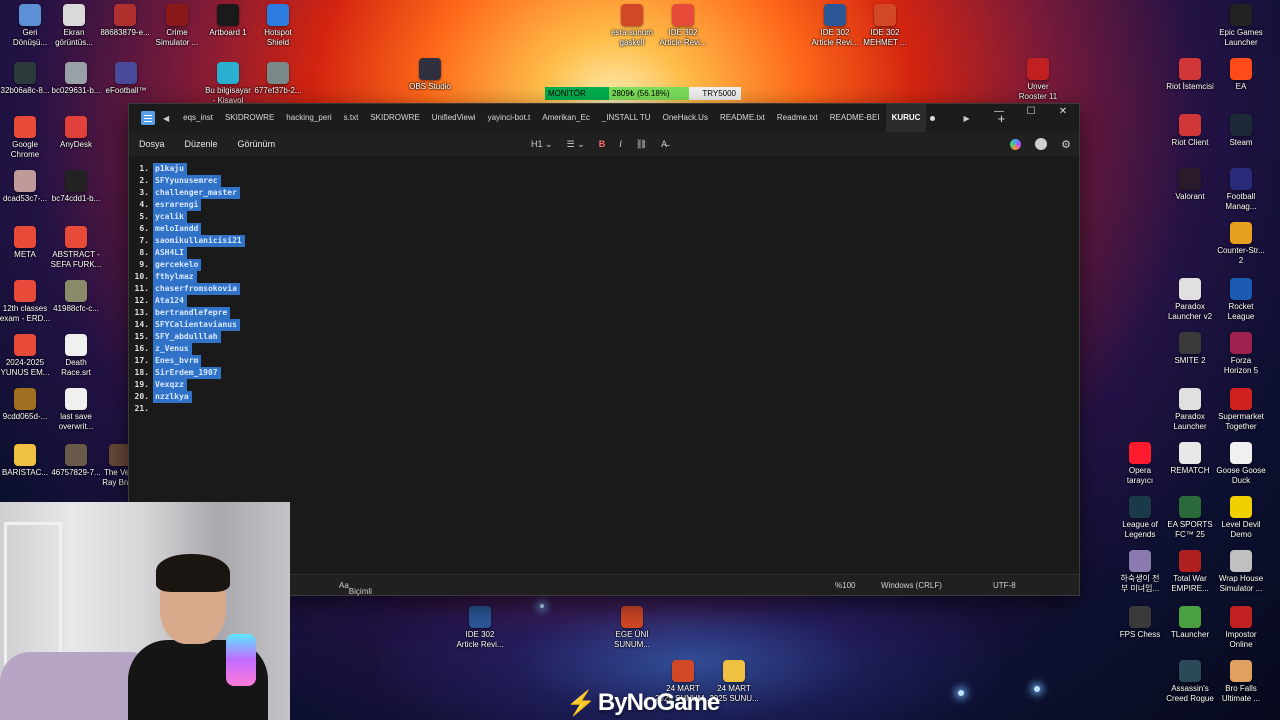 The image size is (1280, 720). What do you see at coordinates (141, 324) in the screenshot?
I see `line-number: 14.` at bounding box center [141, 324].